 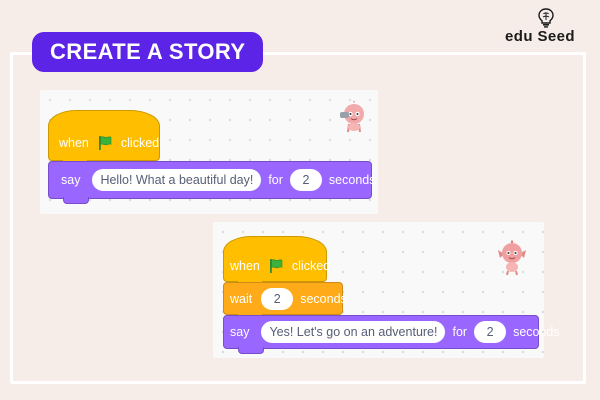 What do you see at coordinates (148, 52) in the screenshot?
I see `page-title: CREATE A STORY` at bounding box center [148, 52].